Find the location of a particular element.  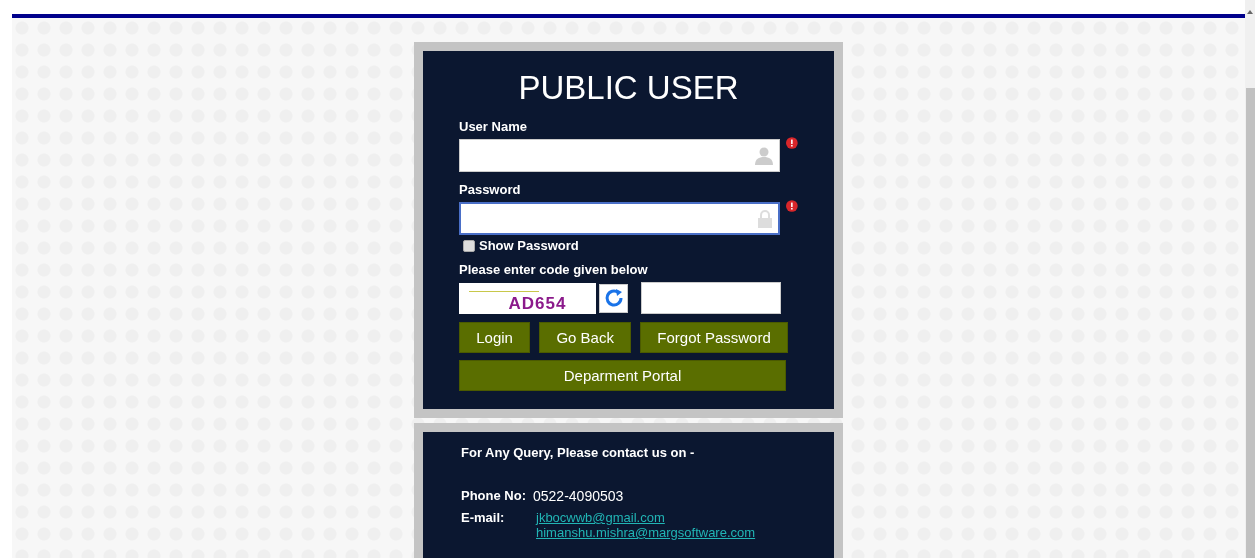

captcha-image: AD654 is located at coordinates (527, 298).